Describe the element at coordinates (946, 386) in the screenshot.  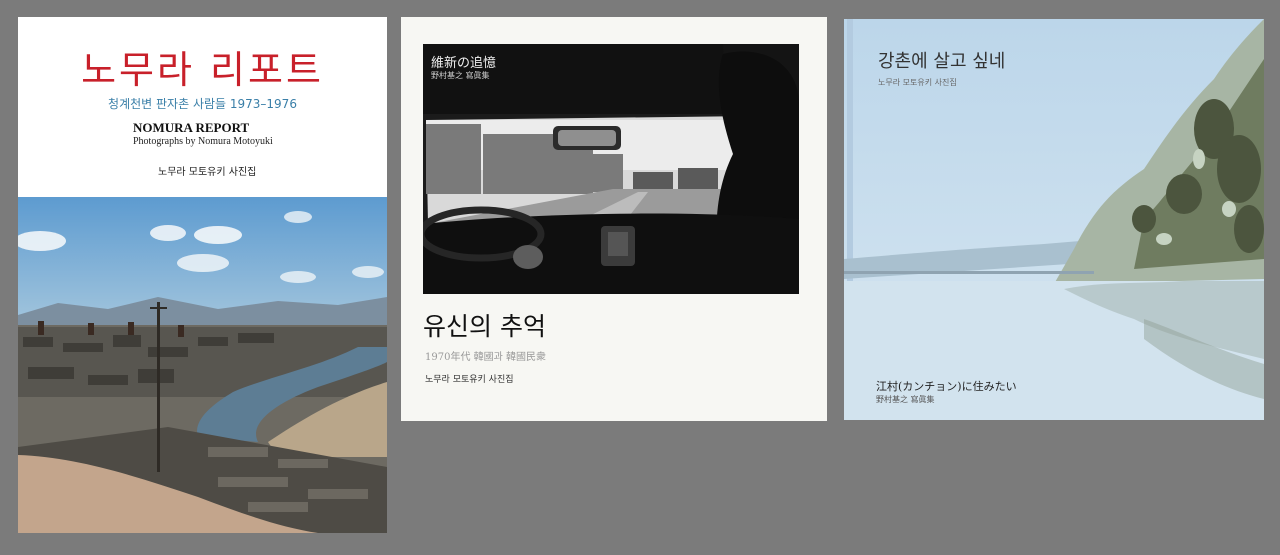
I see `book-title-japanese: 江村(カンチョン)に住みたい` at that location.